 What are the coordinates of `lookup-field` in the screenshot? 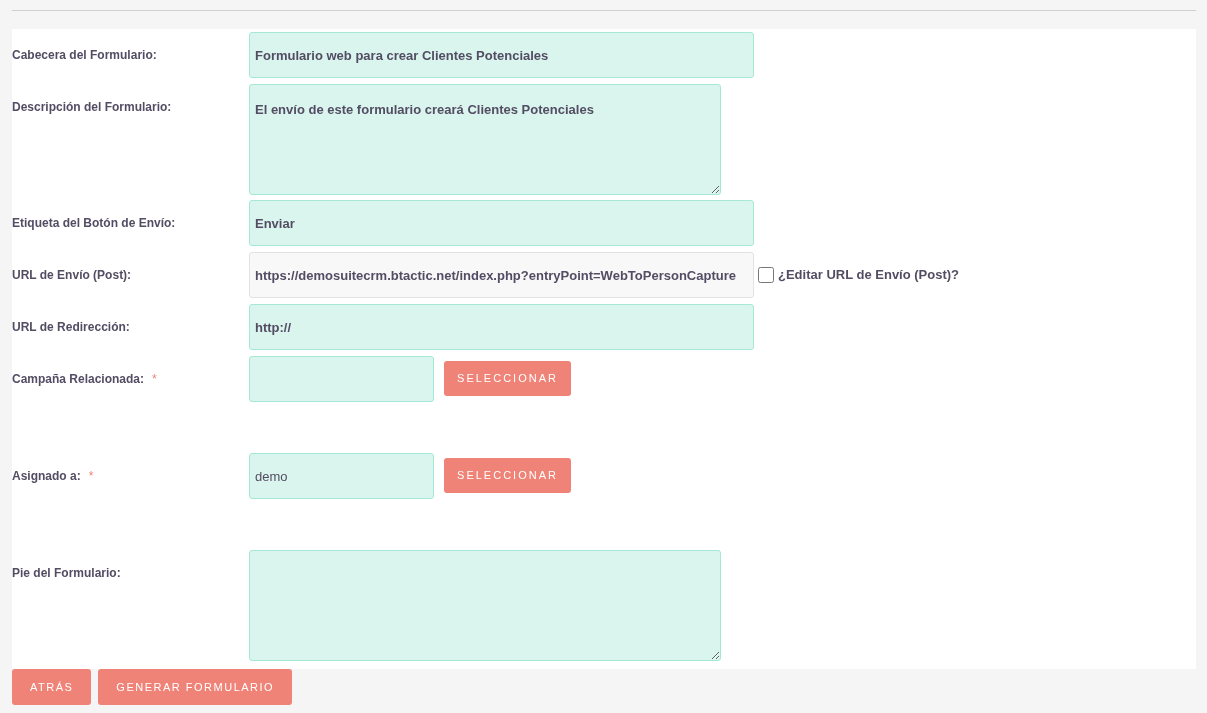 It's located at (341, 379).